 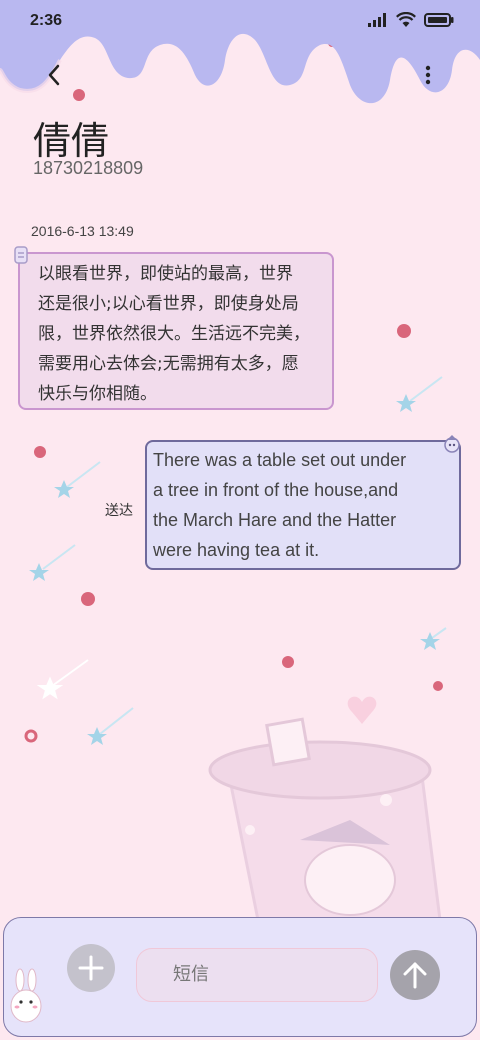 I want to click on message-line: were having tea at it., so click(x=236, y=550).